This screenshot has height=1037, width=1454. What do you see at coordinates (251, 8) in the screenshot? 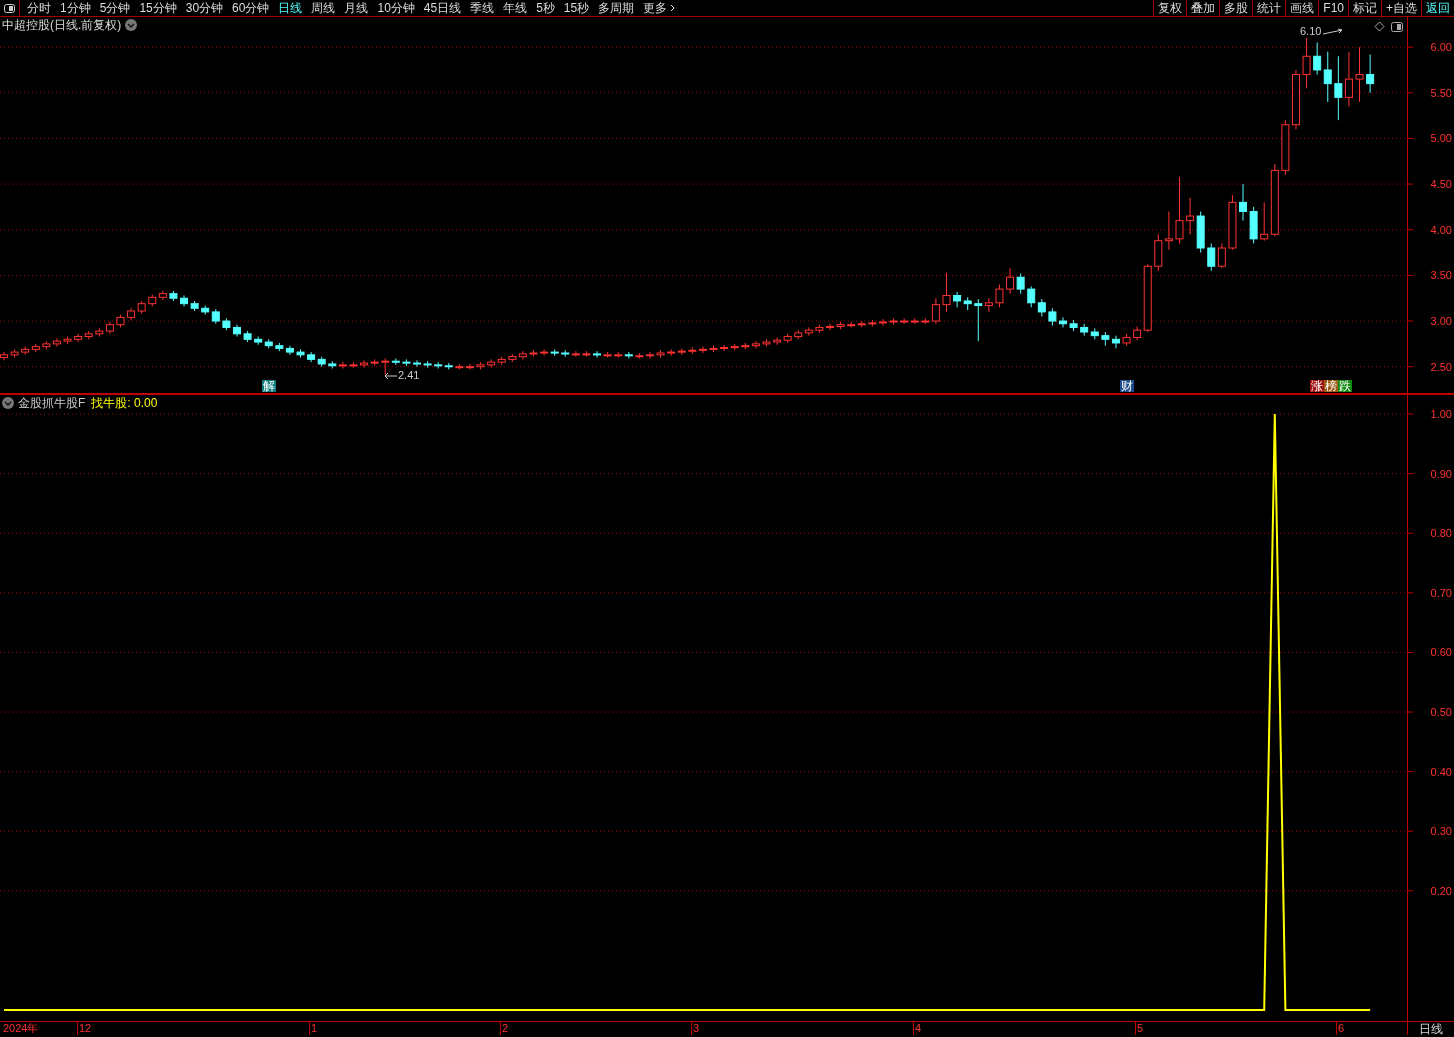
I see `period-tab: 60分钟` at bounding box center [251, 8].